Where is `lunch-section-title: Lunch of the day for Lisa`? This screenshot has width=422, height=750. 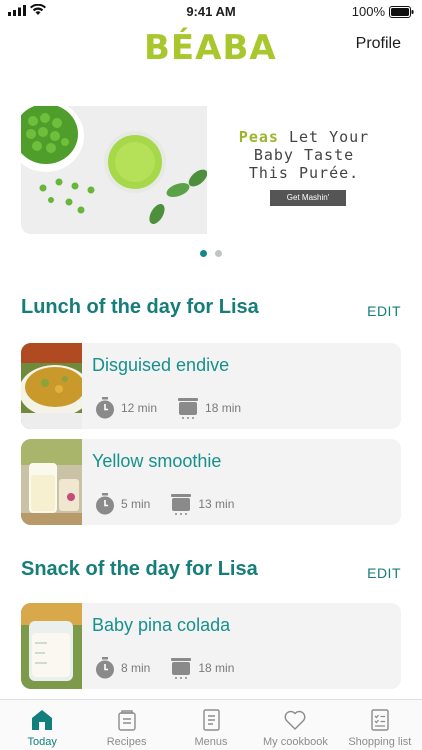
lunch-section-title: Lunch of the day for Lisa is located at coordinates (140, 307).